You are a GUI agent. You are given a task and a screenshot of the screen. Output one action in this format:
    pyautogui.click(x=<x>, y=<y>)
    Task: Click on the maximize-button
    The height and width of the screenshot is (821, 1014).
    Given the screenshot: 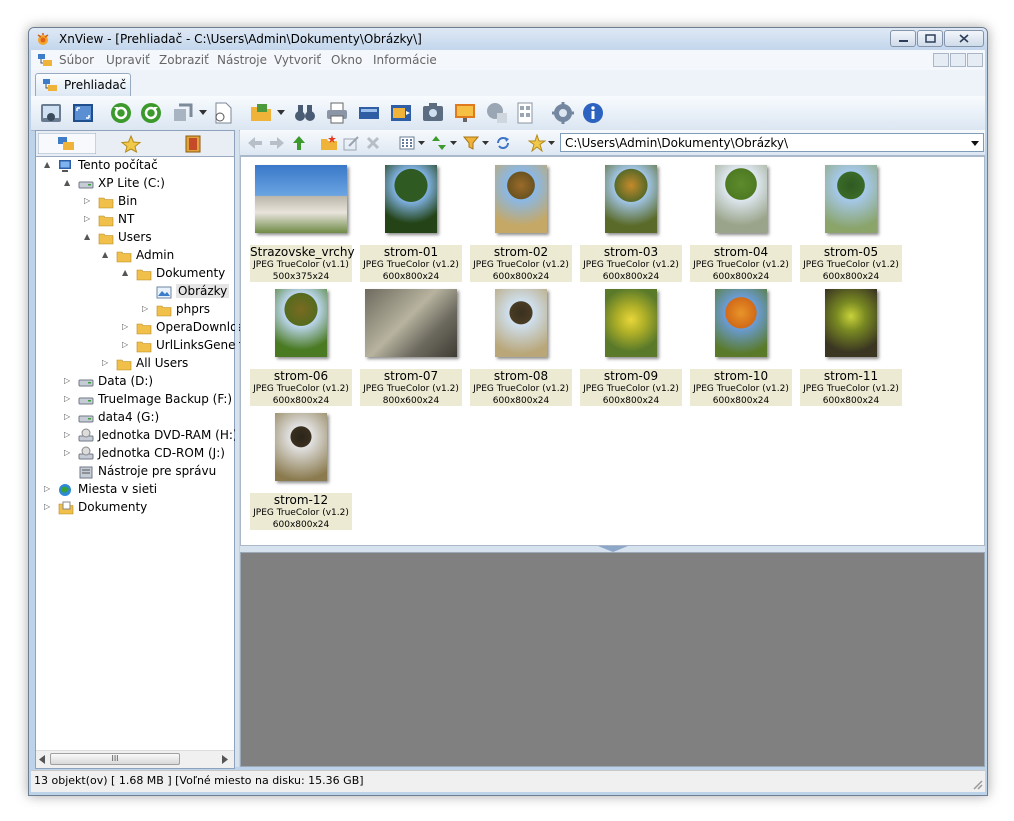 What is the action you would take?
    pyautogui.click(x=930, y=38)
    